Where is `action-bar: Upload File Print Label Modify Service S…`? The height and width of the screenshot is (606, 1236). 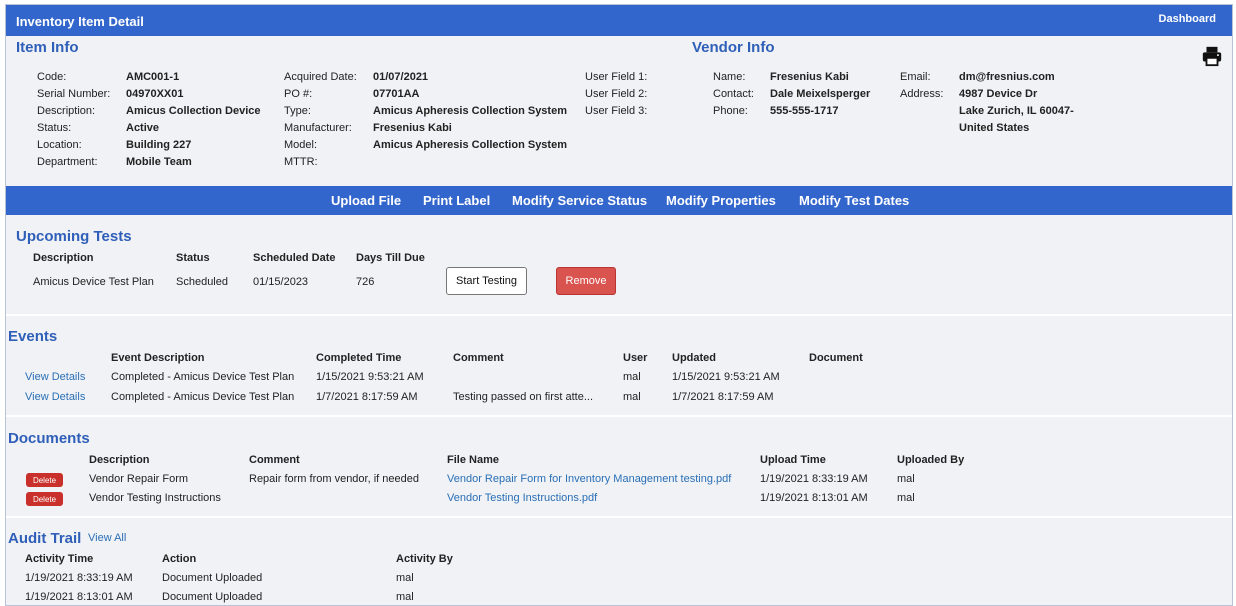
action-bar: Upload File Print Label Modify Service S… is located at coordinates (619, 200).